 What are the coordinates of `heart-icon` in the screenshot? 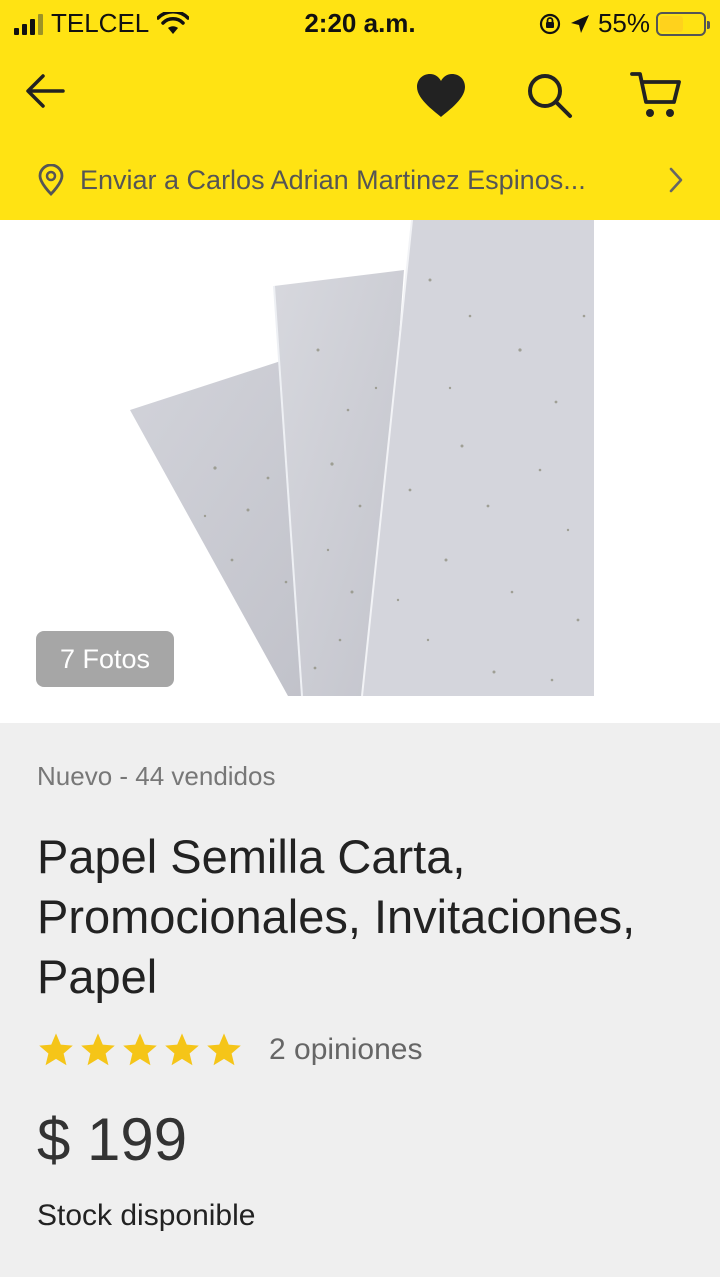 It's located at (441, 95).